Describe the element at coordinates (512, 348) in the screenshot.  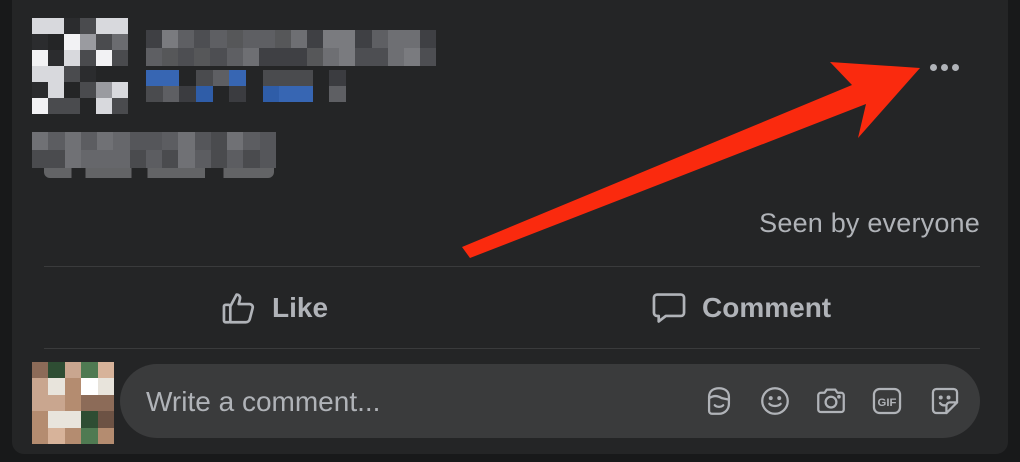
I see `action-bar-divider-bottom` at that location.